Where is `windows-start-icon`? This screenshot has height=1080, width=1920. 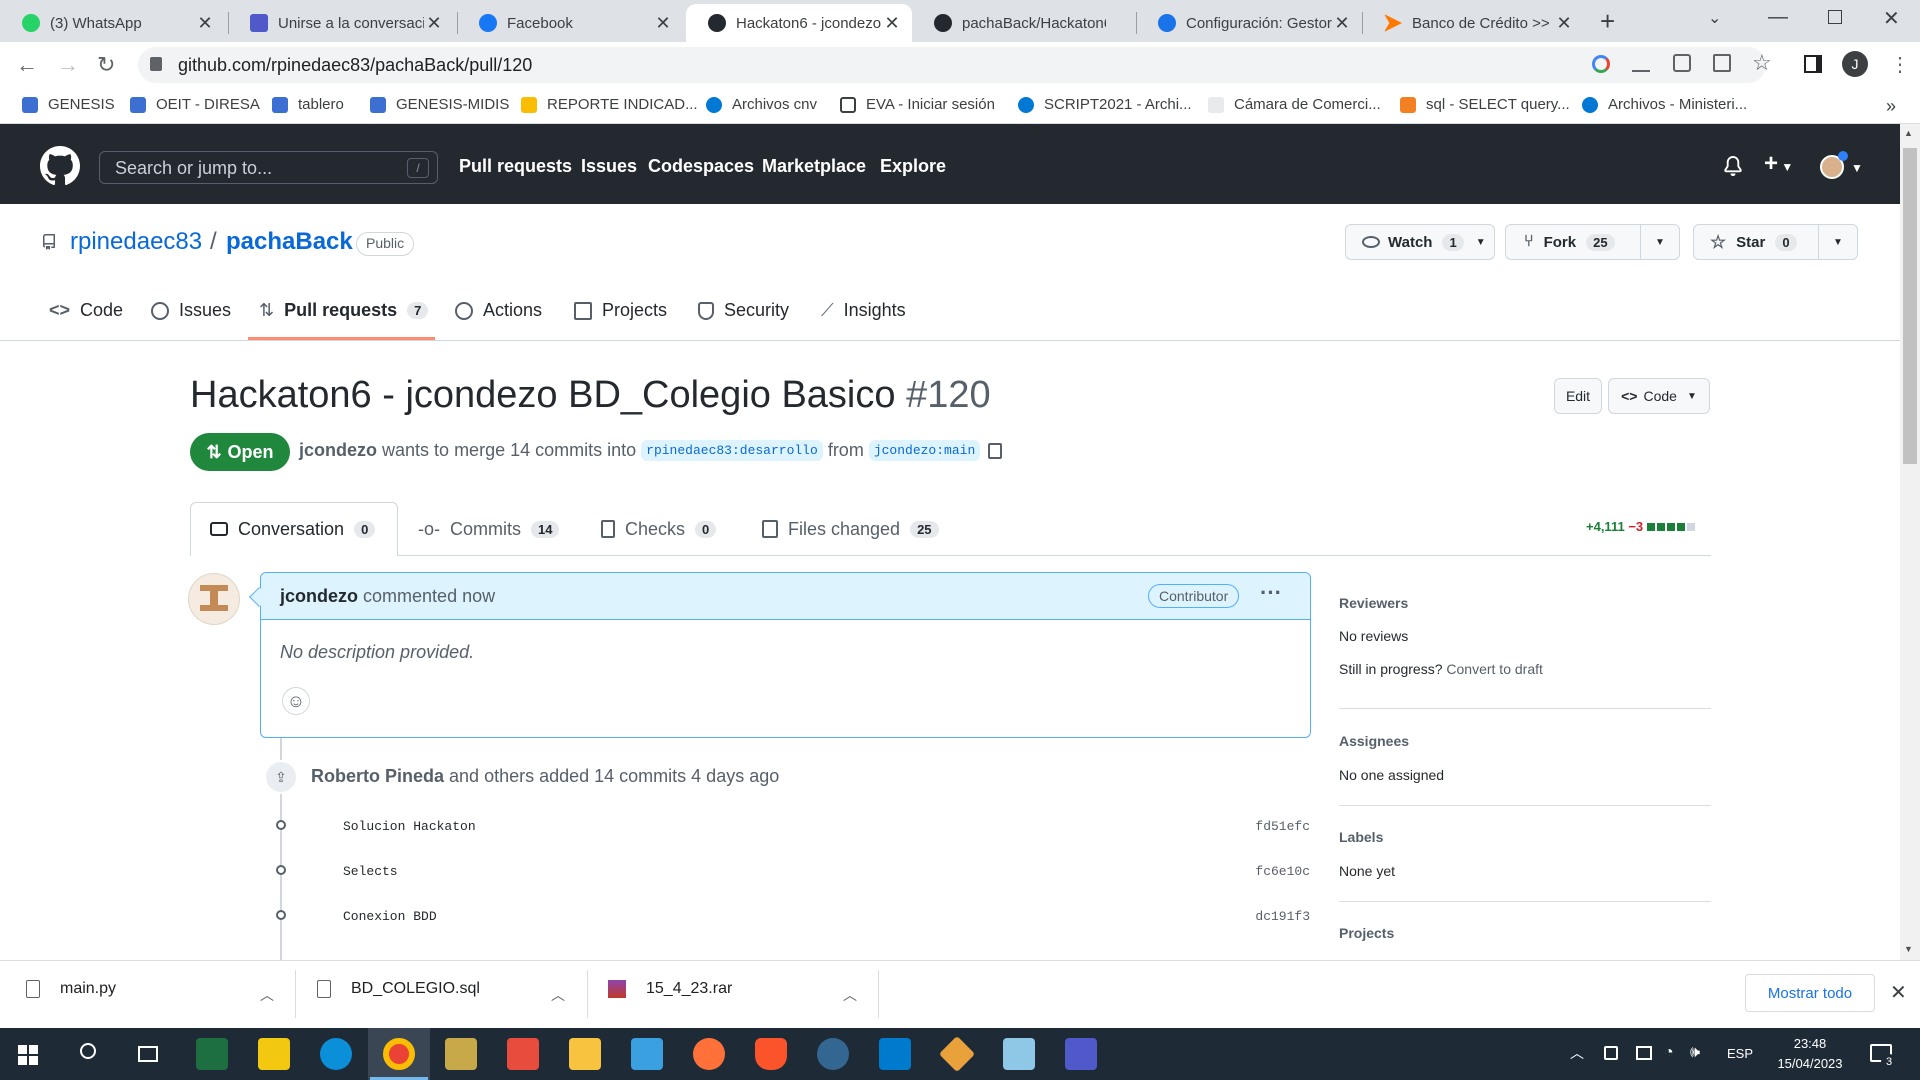
windows-start-icon is located at coordinates (28, 1055).